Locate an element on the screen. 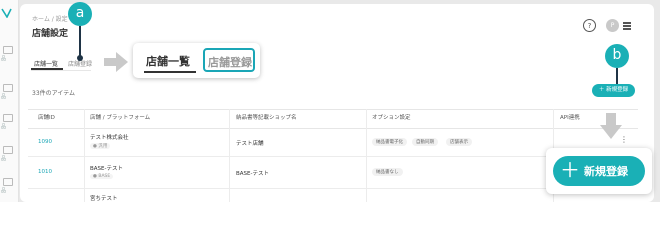 The height and width of the screenshot is (240, 660). logo-icon is located at coordinates (6, 13).